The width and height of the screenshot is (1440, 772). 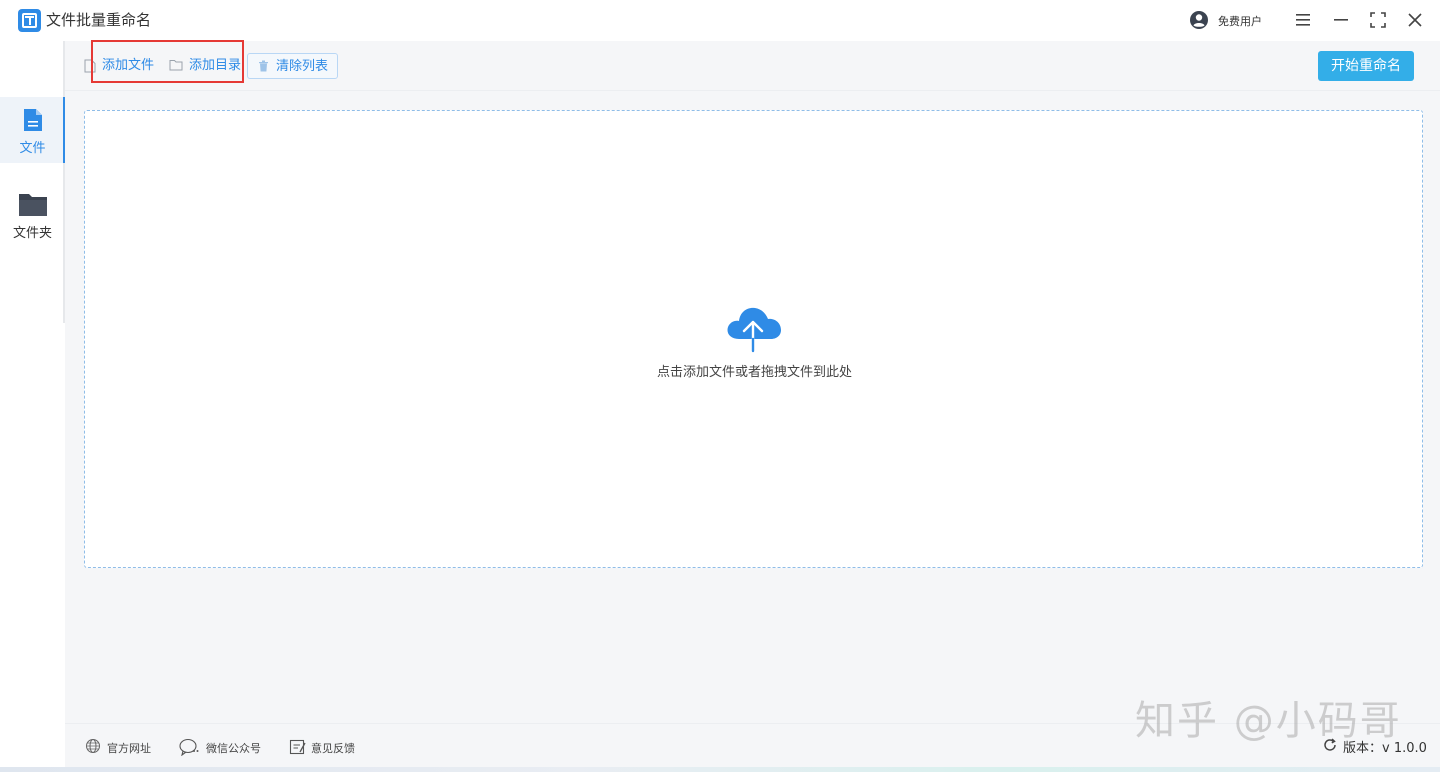 I want to click on title-bar: 文件批量重命名 免费用户, so click(x=720, y=20).